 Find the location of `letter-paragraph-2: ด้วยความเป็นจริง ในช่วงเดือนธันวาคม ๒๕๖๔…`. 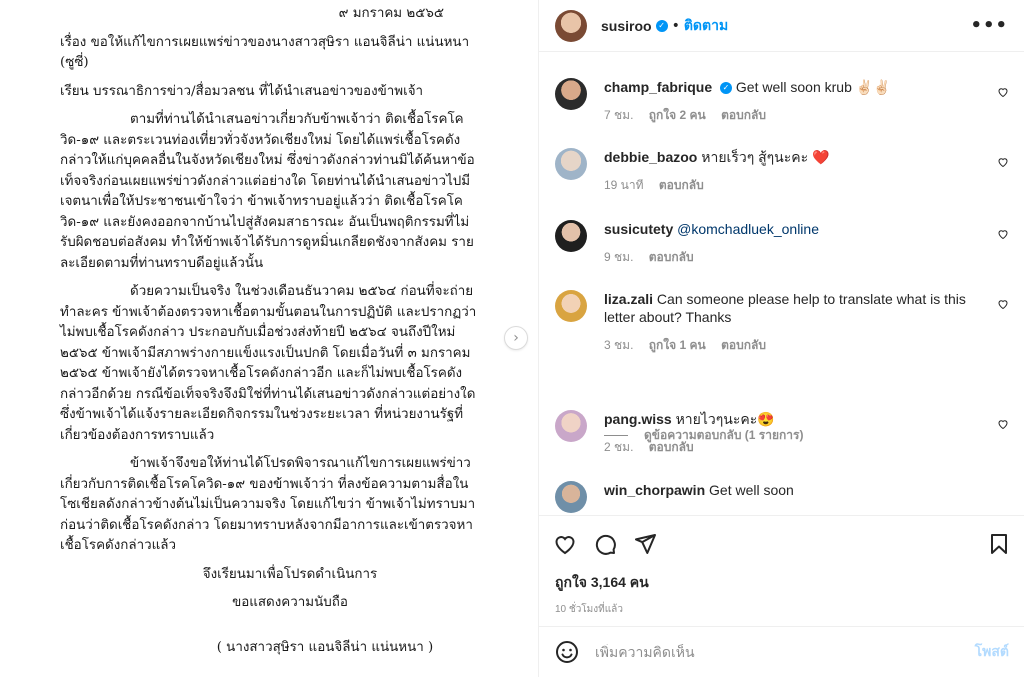

letter-paragraph-2: ด้วยความเป็นจริง ในช่วงเดือนธันวาคม ๒๕๖๔… is located at coordinates (268, 363).